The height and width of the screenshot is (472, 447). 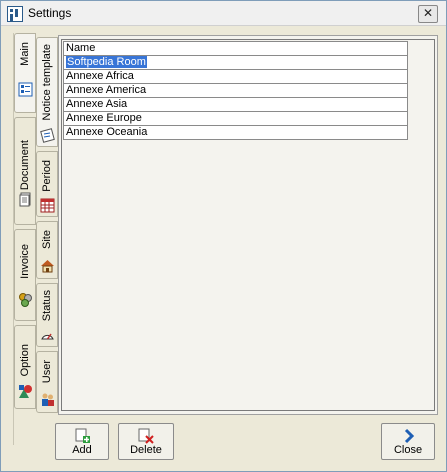 I want to click on grid-cell: Annexe Africa, so click(x=235, y=76).